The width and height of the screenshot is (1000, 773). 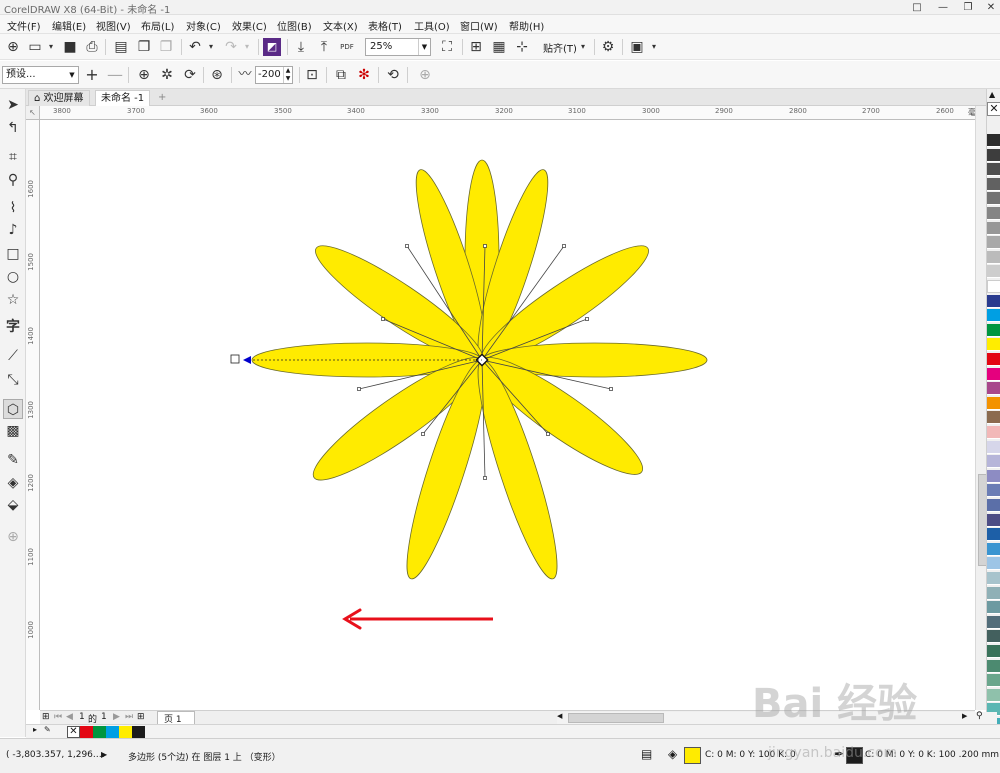 I want to click on menu-effects: 效果(C), so click(x=249, y=25).